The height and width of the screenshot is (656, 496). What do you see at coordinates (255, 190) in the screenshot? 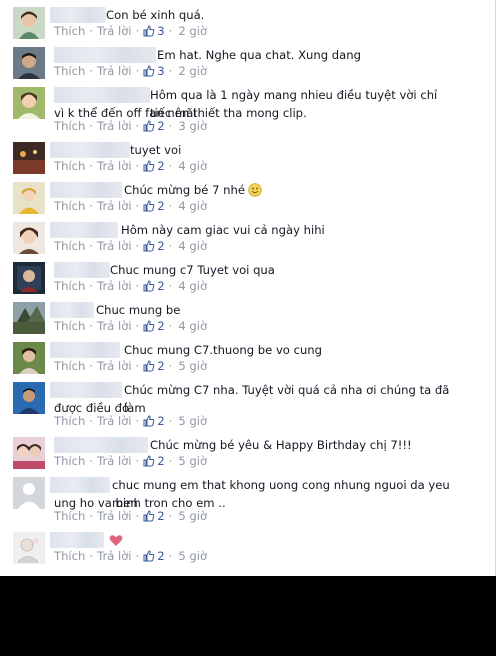
I see `smile-emoji-icon` at bounding box center [255, 190].